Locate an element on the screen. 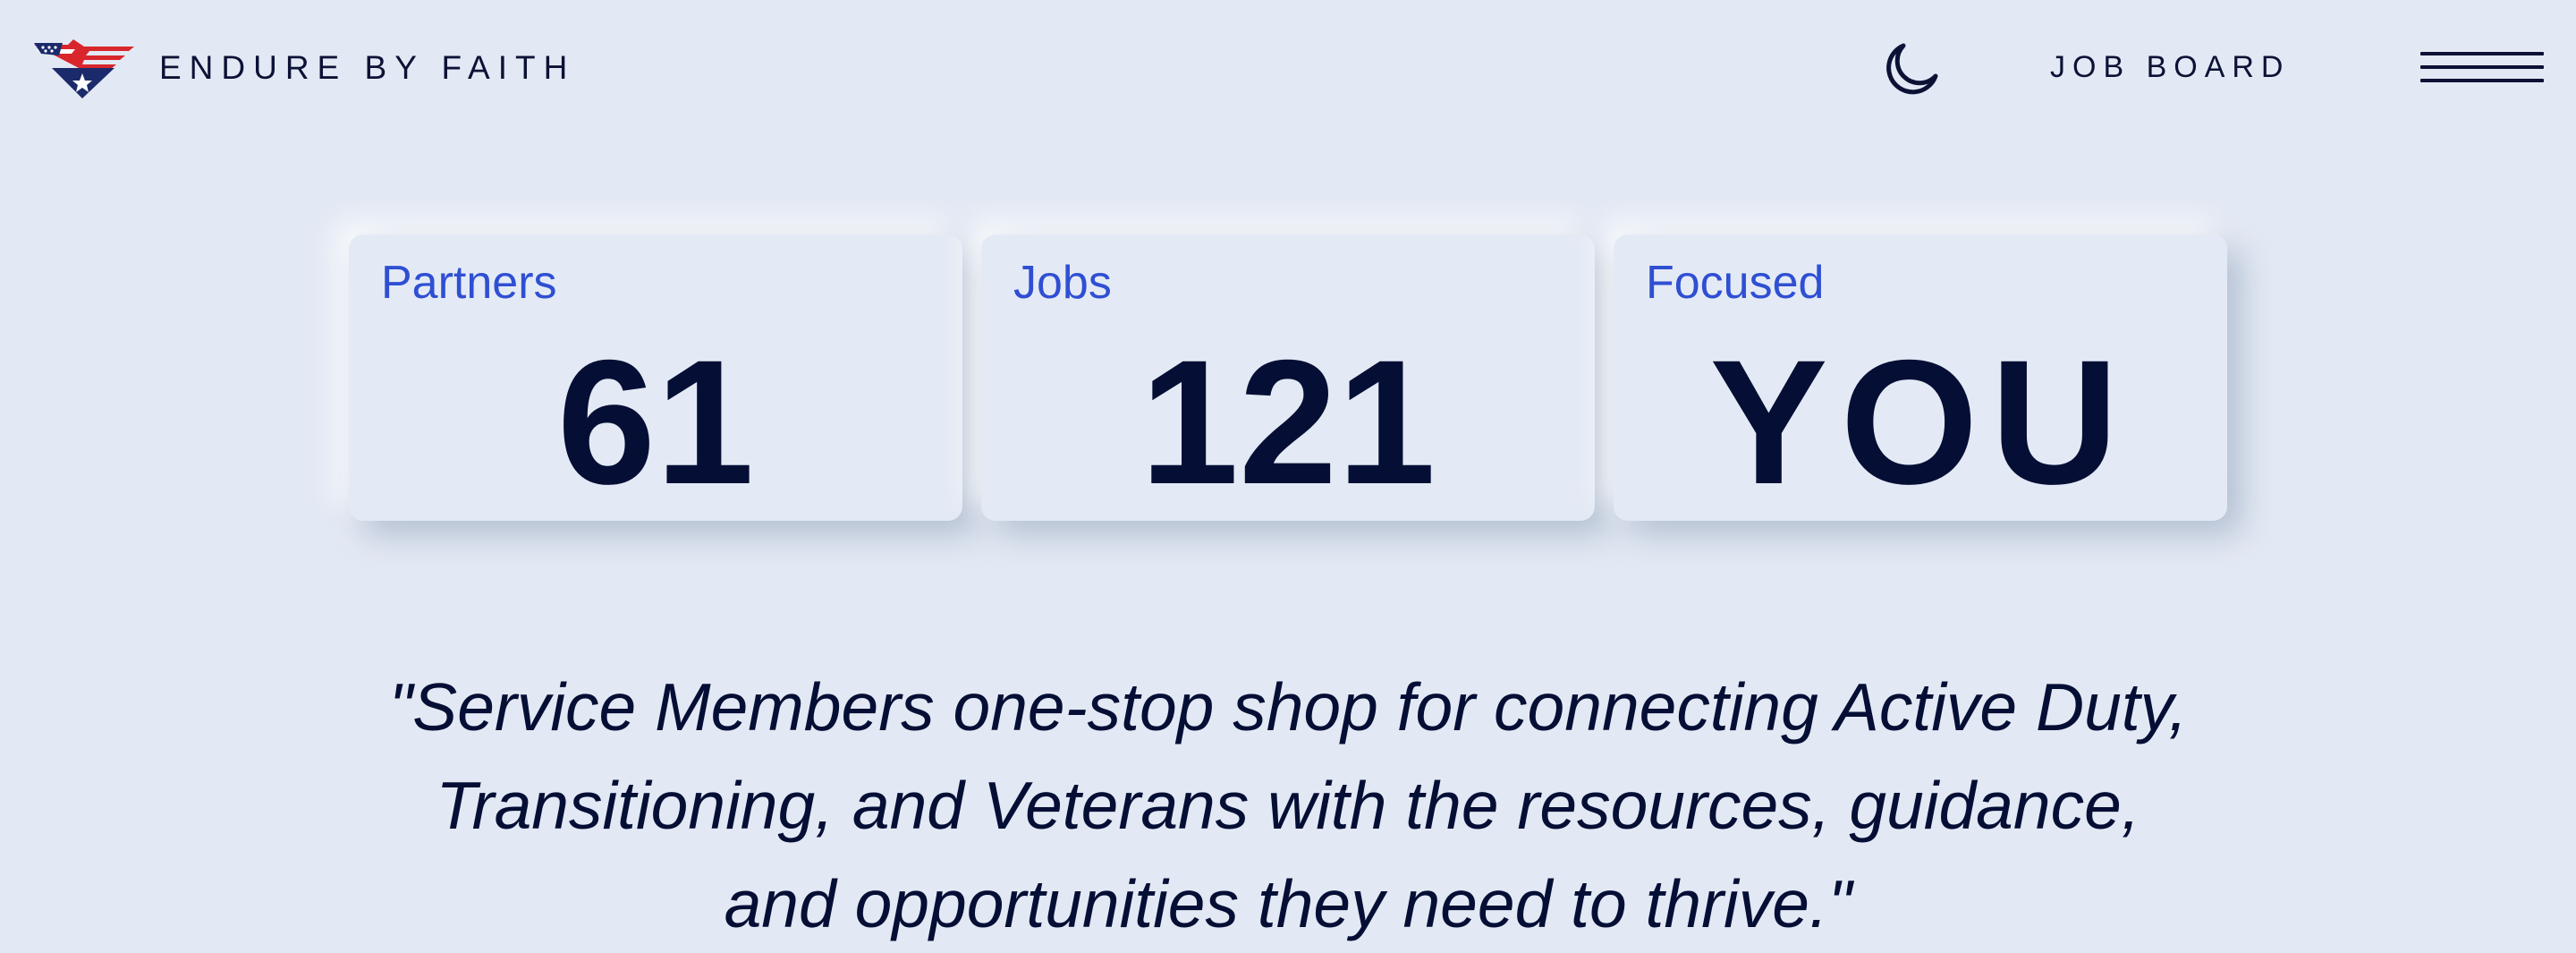 The image size is (2576, 953). stat-label: Jobs is located at coordinates (1062, 283).